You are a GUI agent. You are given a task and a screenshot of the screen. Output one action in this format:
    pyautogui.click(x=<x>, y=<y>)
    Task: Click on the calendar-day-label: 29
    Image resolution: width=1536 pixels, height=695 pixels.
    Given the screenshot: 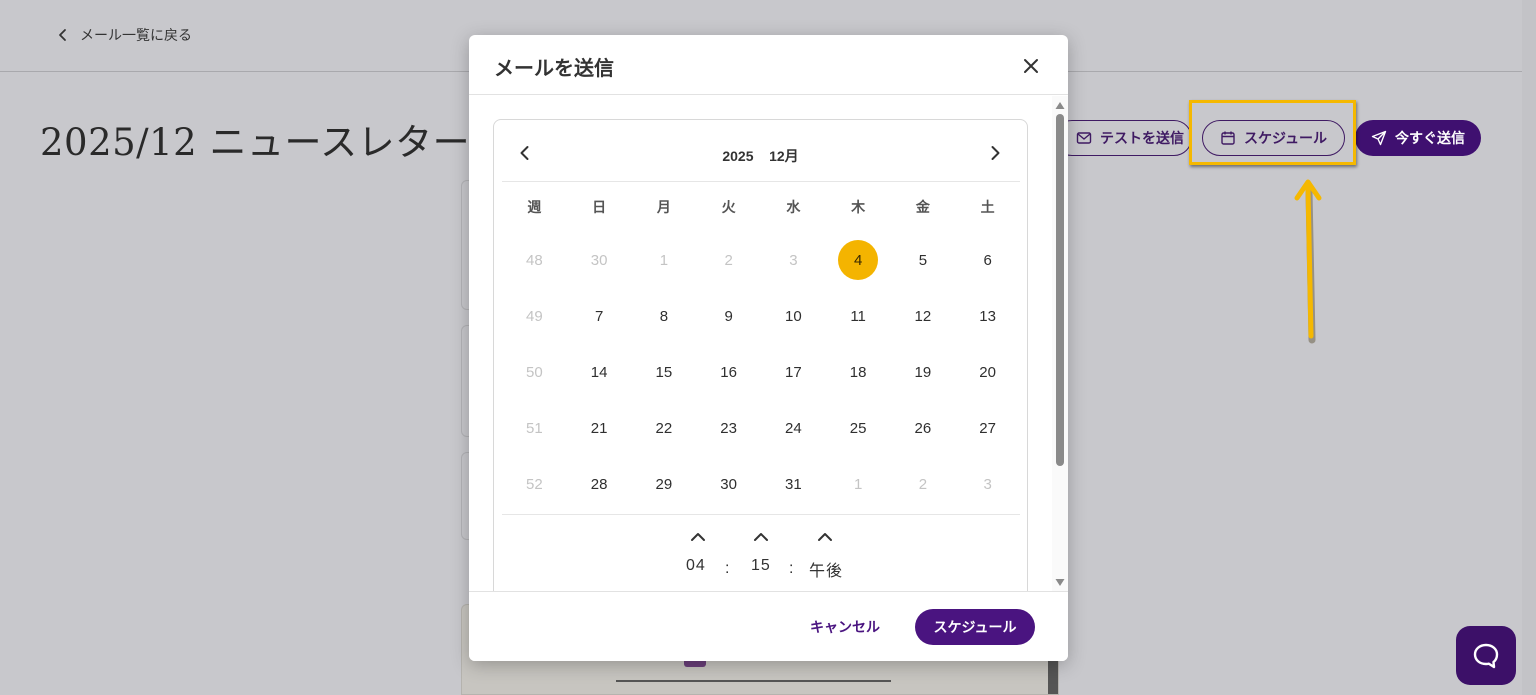 What is the action you would take?
    pyautogui.click(x=664, y=484)
    